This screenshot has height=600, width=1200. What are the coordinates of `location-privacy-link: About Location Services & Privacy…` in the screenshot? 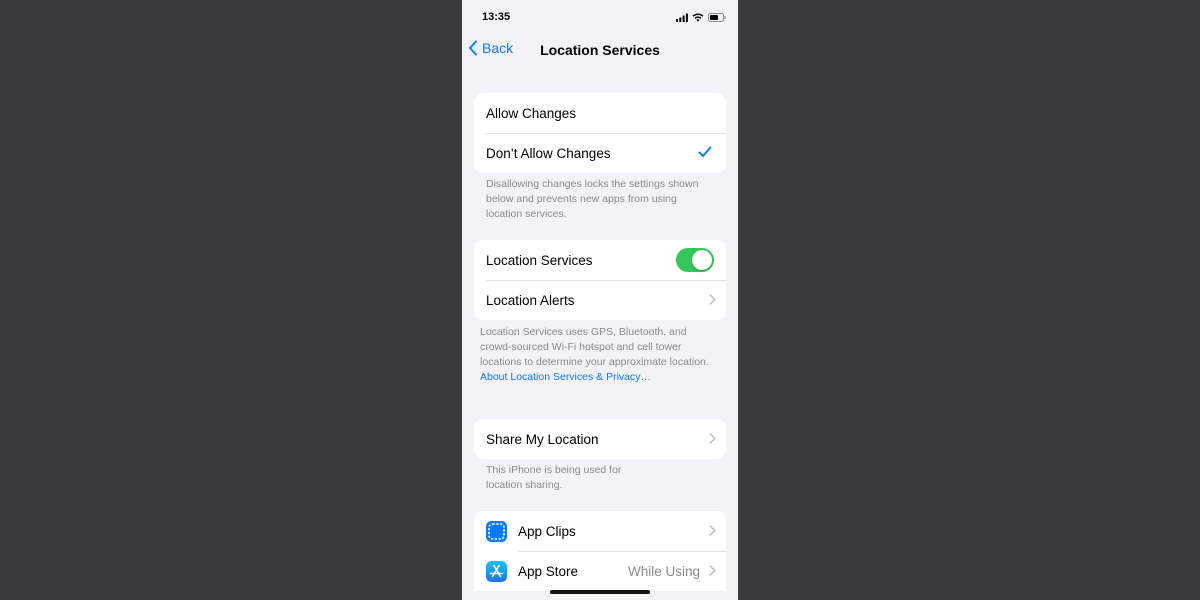 It's located at (565, 377).